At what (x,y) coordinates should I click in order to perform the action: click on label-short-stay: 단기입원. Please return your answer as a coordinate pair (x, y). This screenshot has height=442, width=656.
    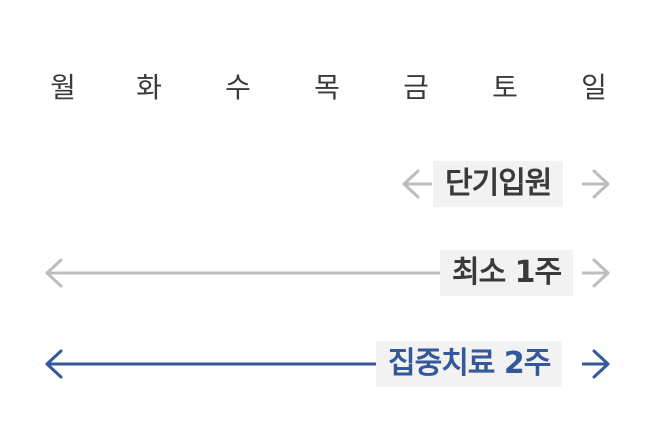
    Looking at the image, I should click on (498, 184).